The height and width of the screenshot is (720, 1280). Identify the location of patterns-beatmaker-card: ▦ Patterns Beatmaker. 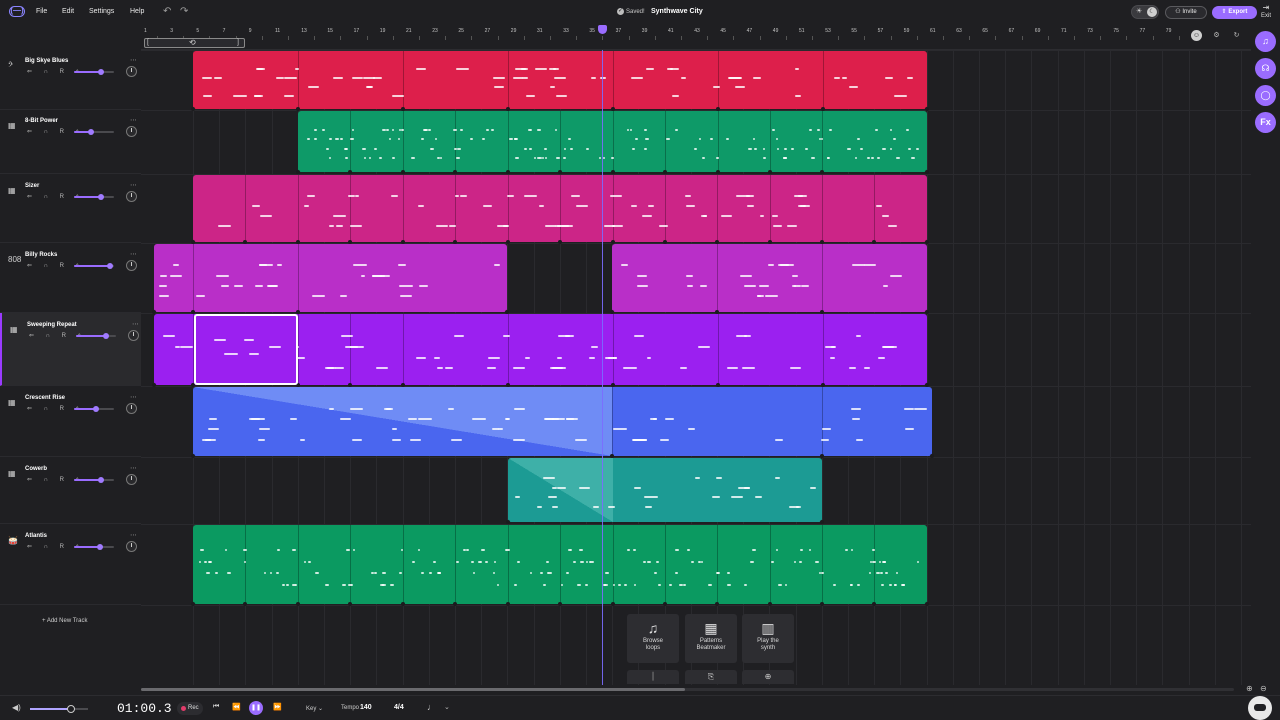
(711, 638).